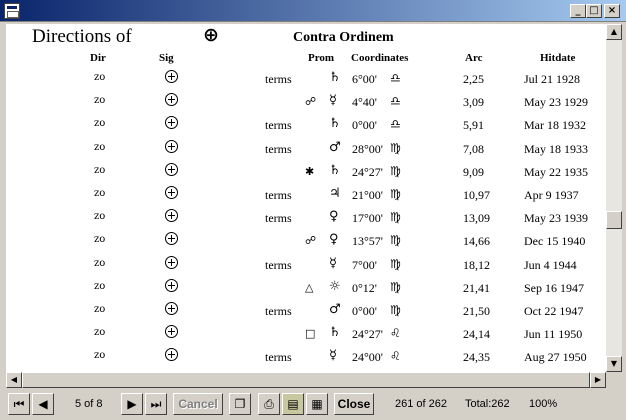 This screenshot has width=626, height=420. What do you see at coordinates (473, 172) in the screenshot?
I see `arc-cell: 9,09` at bounding box center [473, 172].